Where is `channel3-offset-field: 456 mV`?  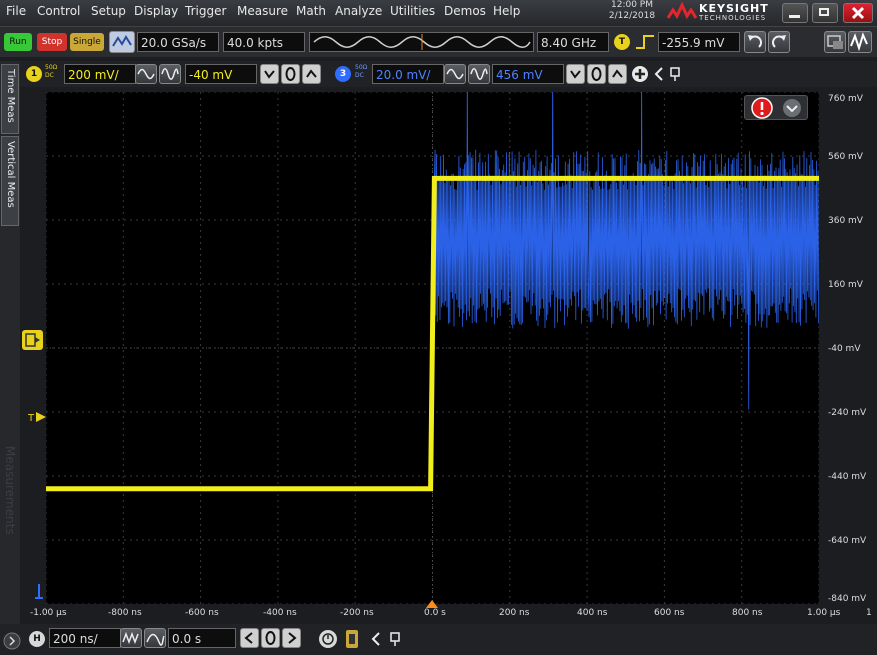
channel3-offset-field: 456 mV is located at coordinates (528, 74).